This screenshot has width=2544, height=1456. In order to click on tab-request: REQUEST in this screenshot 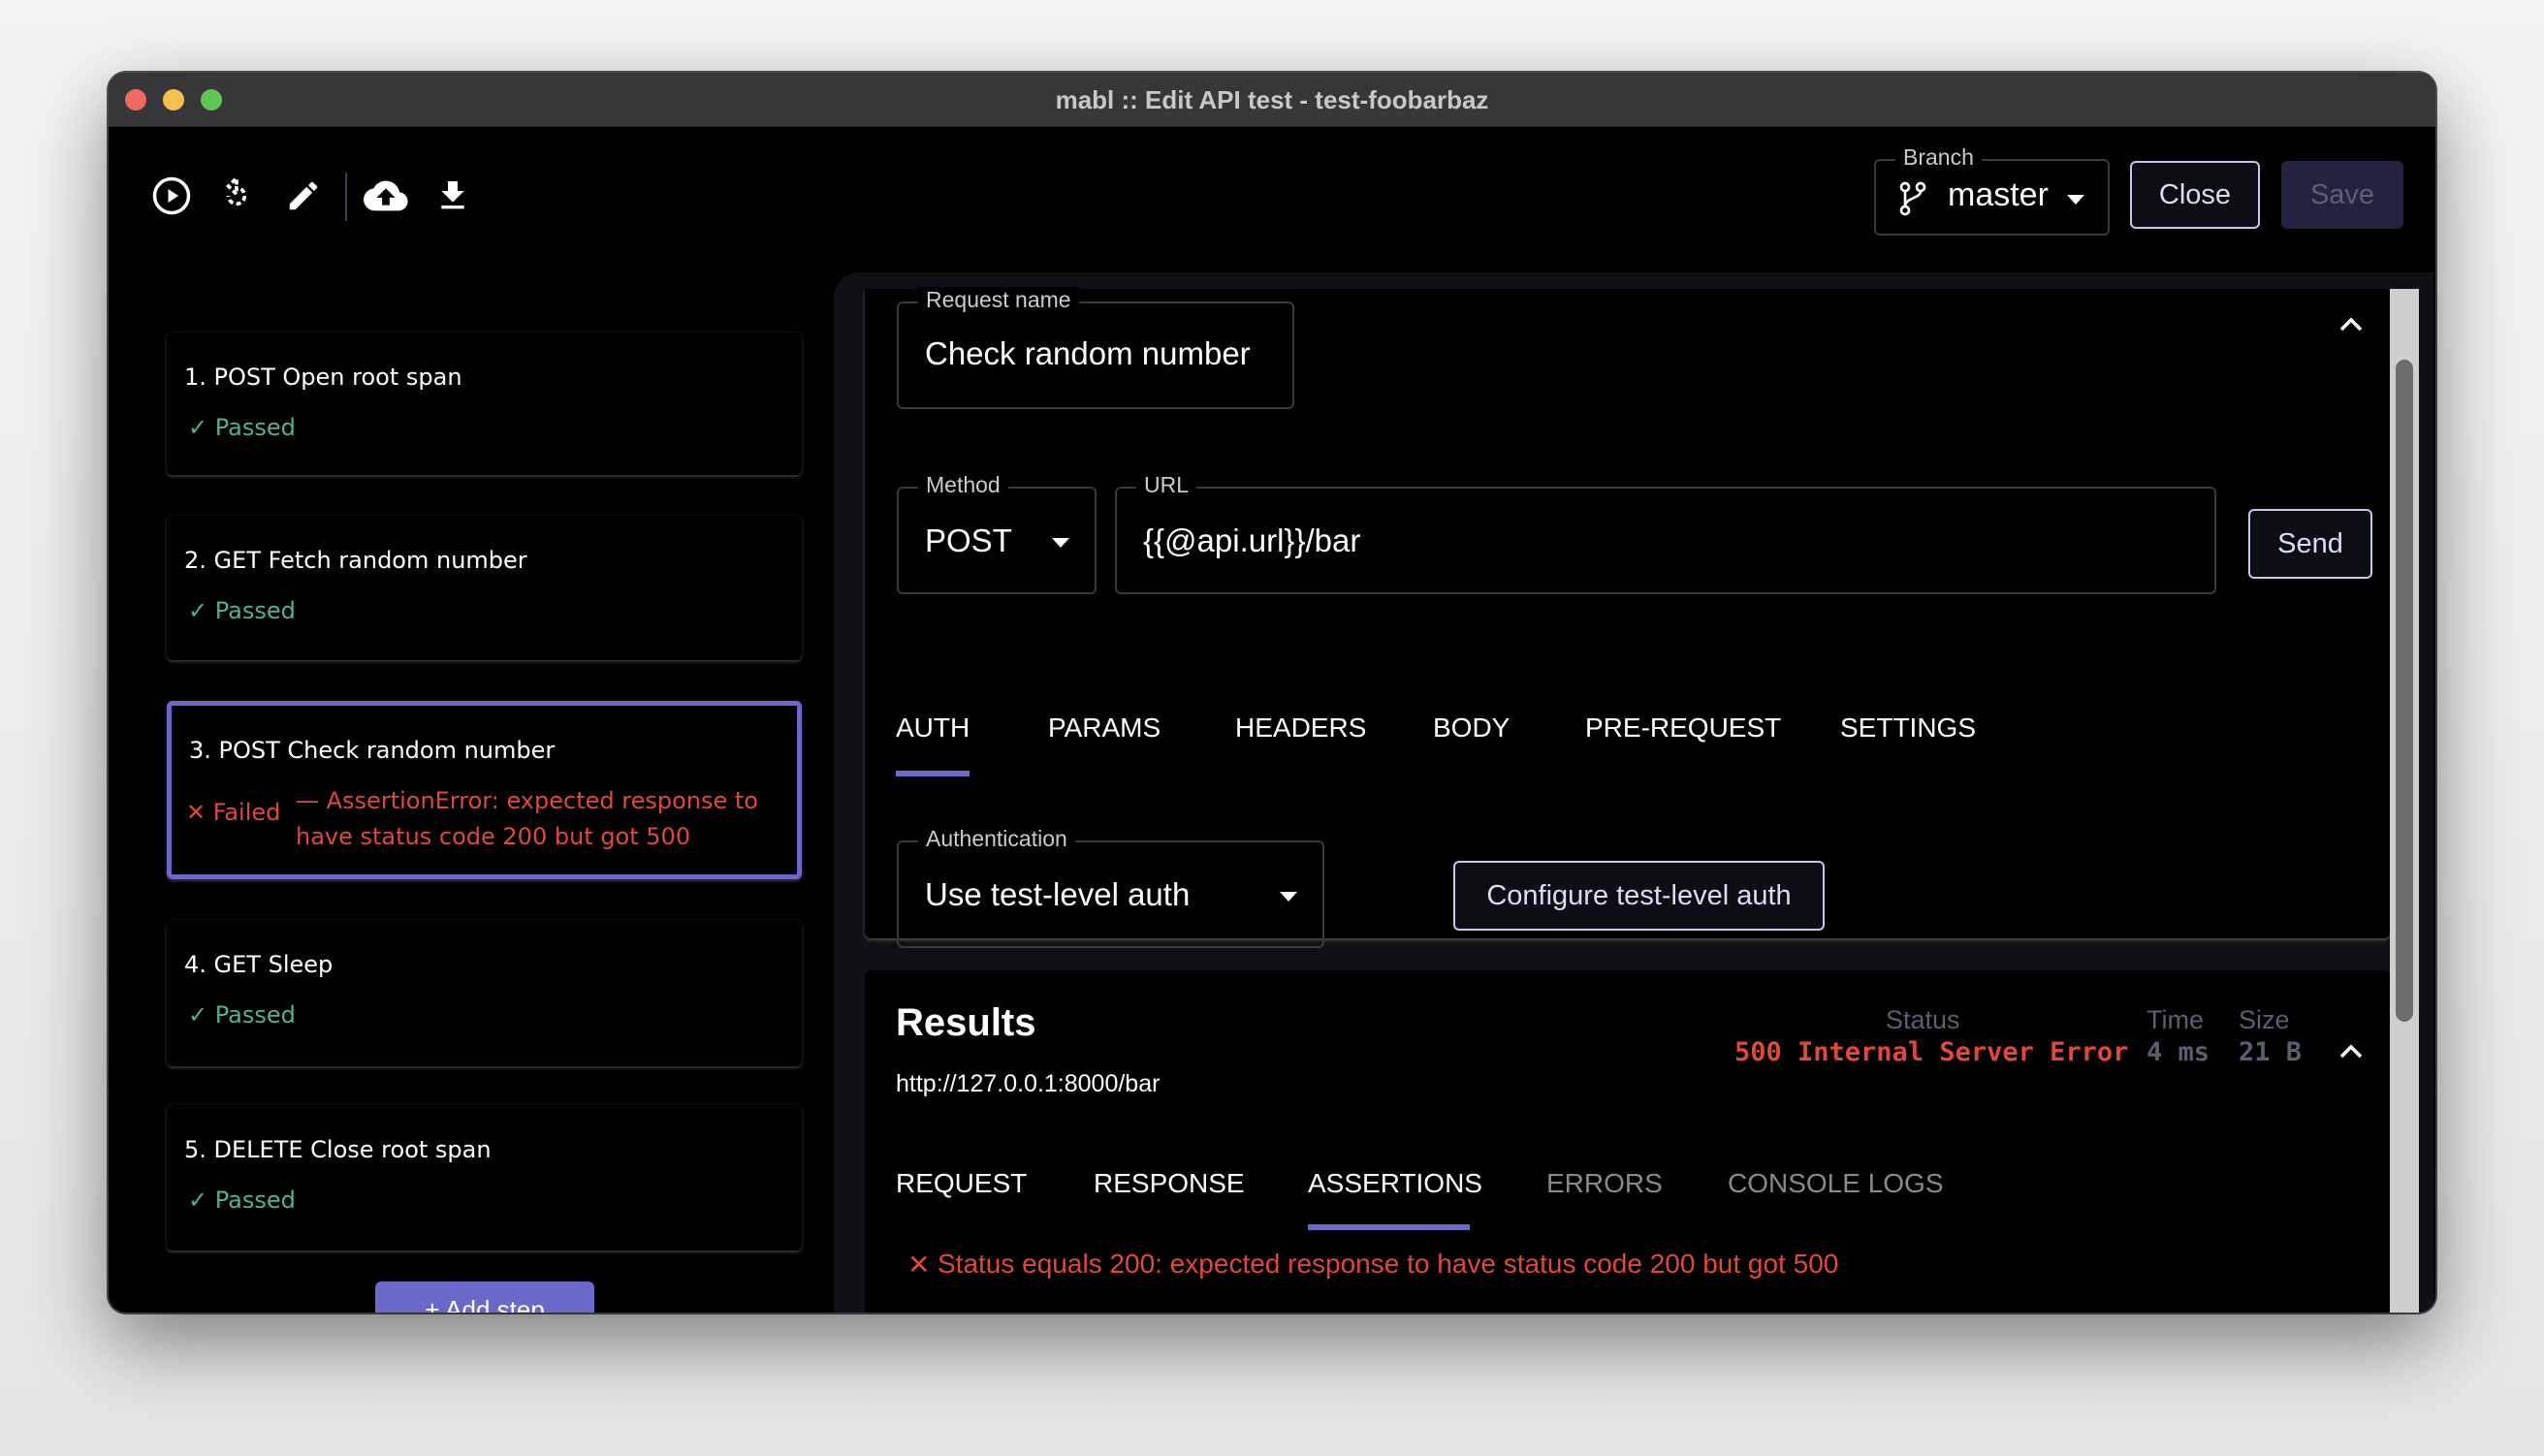, I will do `click(961, 1184)`.